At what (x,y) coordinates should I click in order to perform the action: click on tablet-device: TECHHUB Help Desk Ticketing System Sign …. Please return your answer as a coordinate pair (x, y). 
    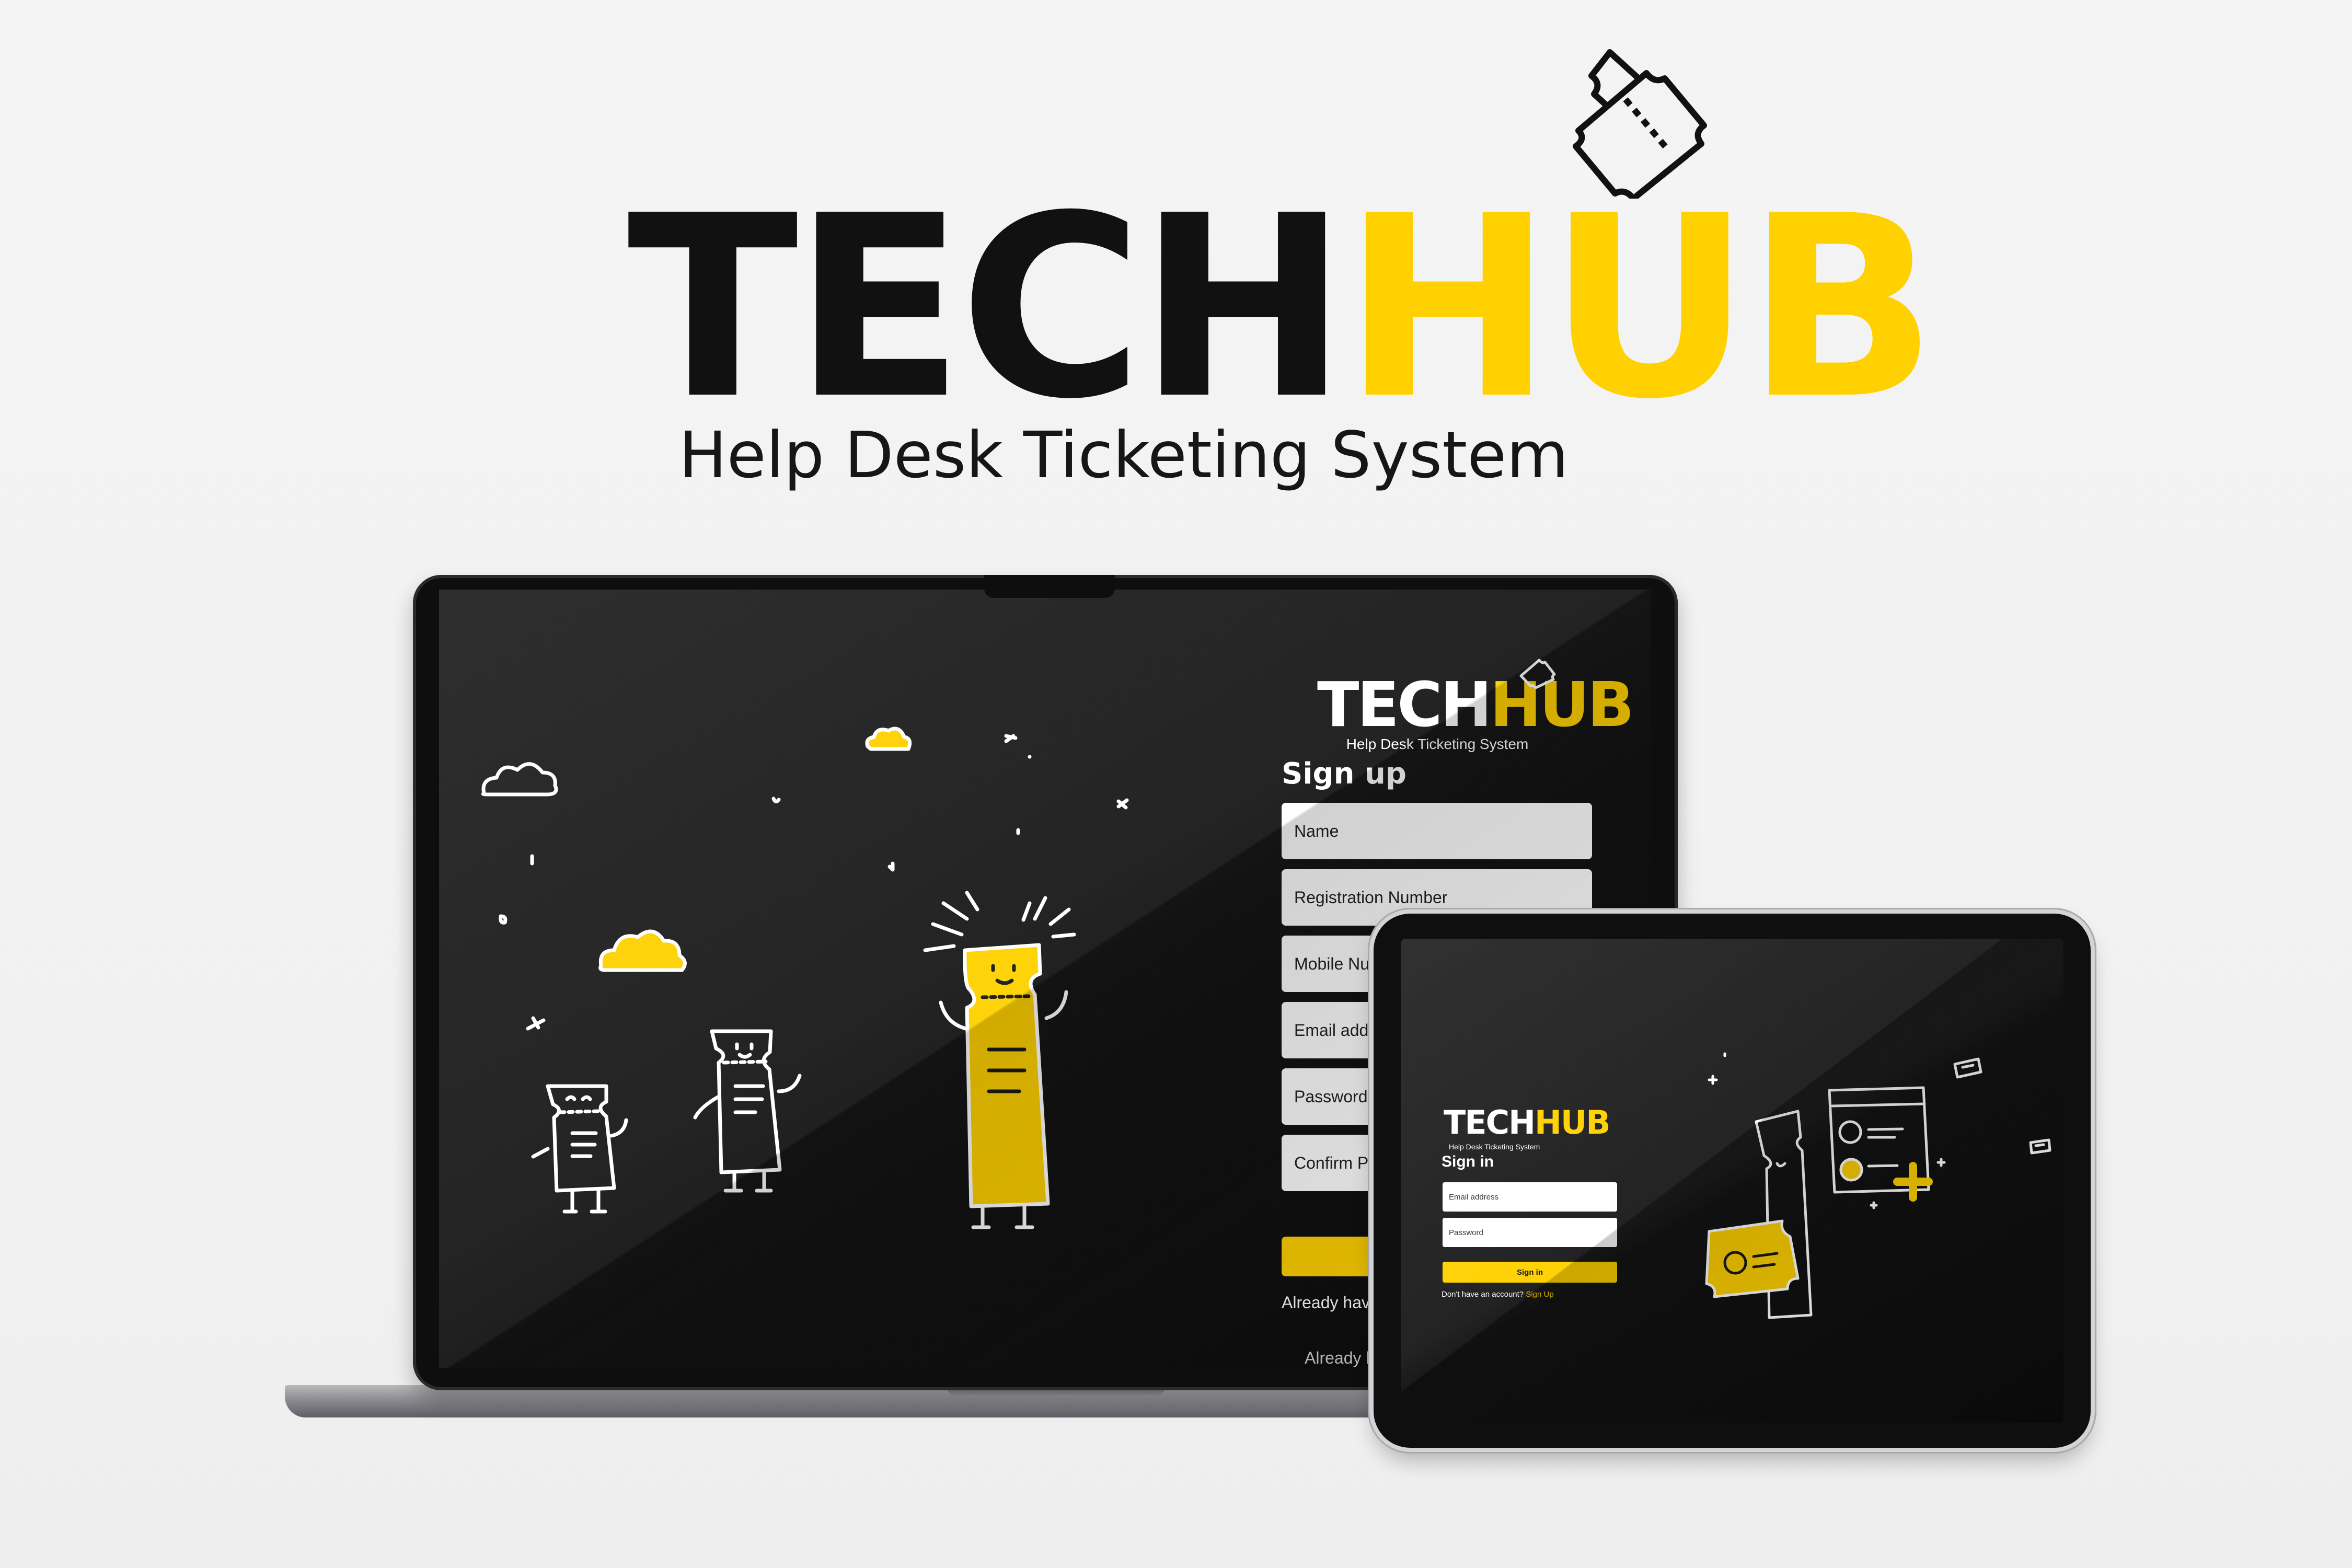
    Looking at the image, I should click on (1732, 1181).